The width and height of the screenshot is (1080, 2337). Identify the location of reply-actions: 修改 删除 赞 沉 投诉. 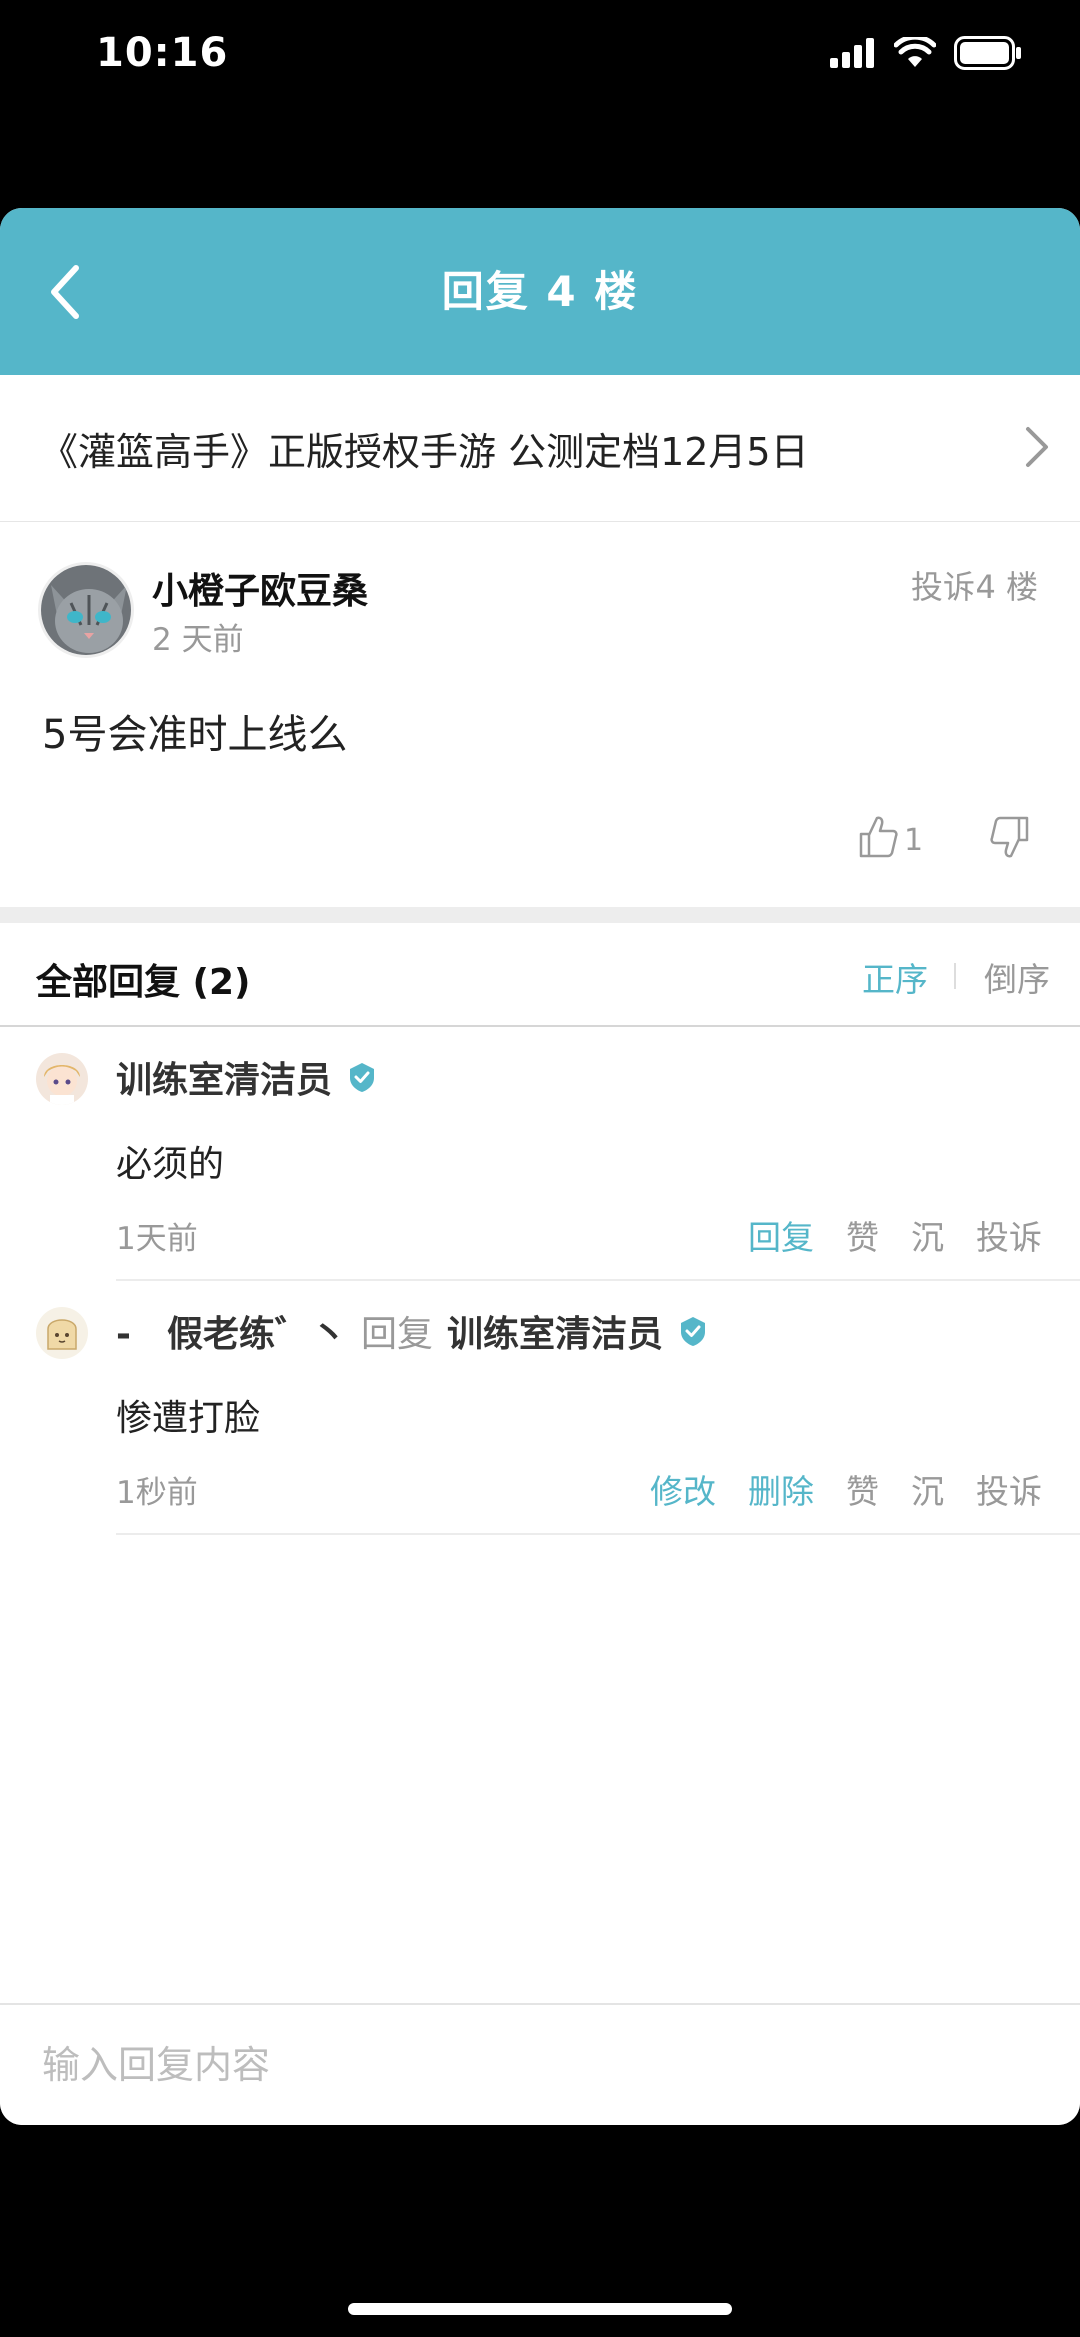
(846, 1489).